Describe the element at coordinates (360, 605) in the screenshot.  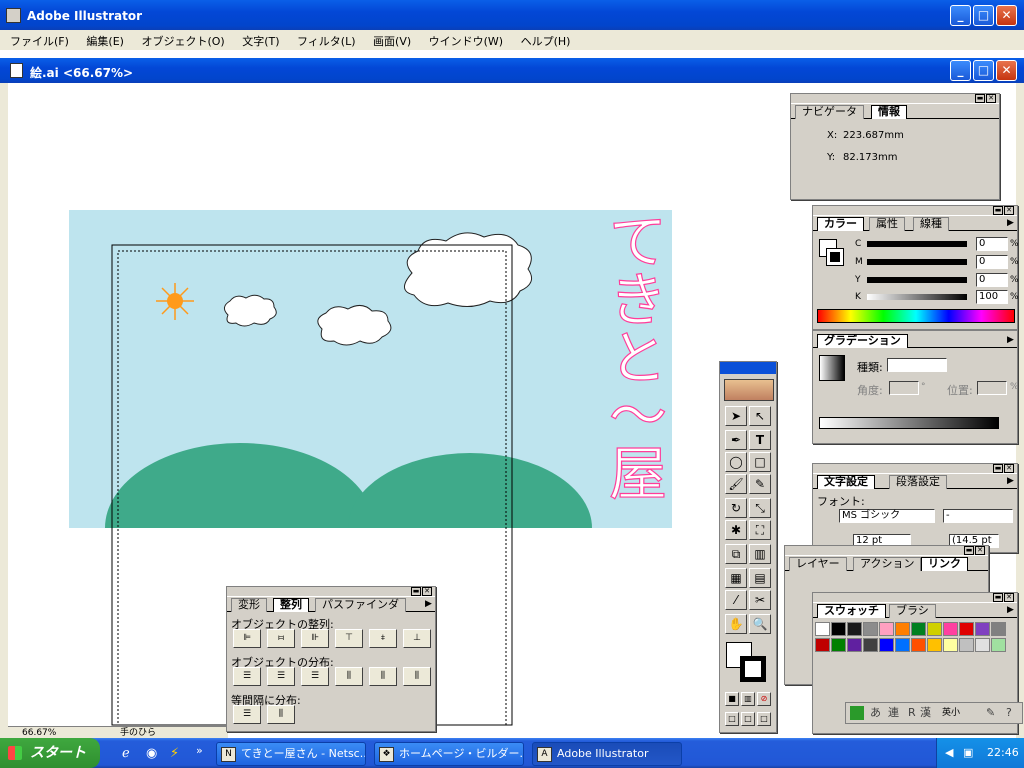
I see `tab-pathfinder: パスファインダ` at that location.